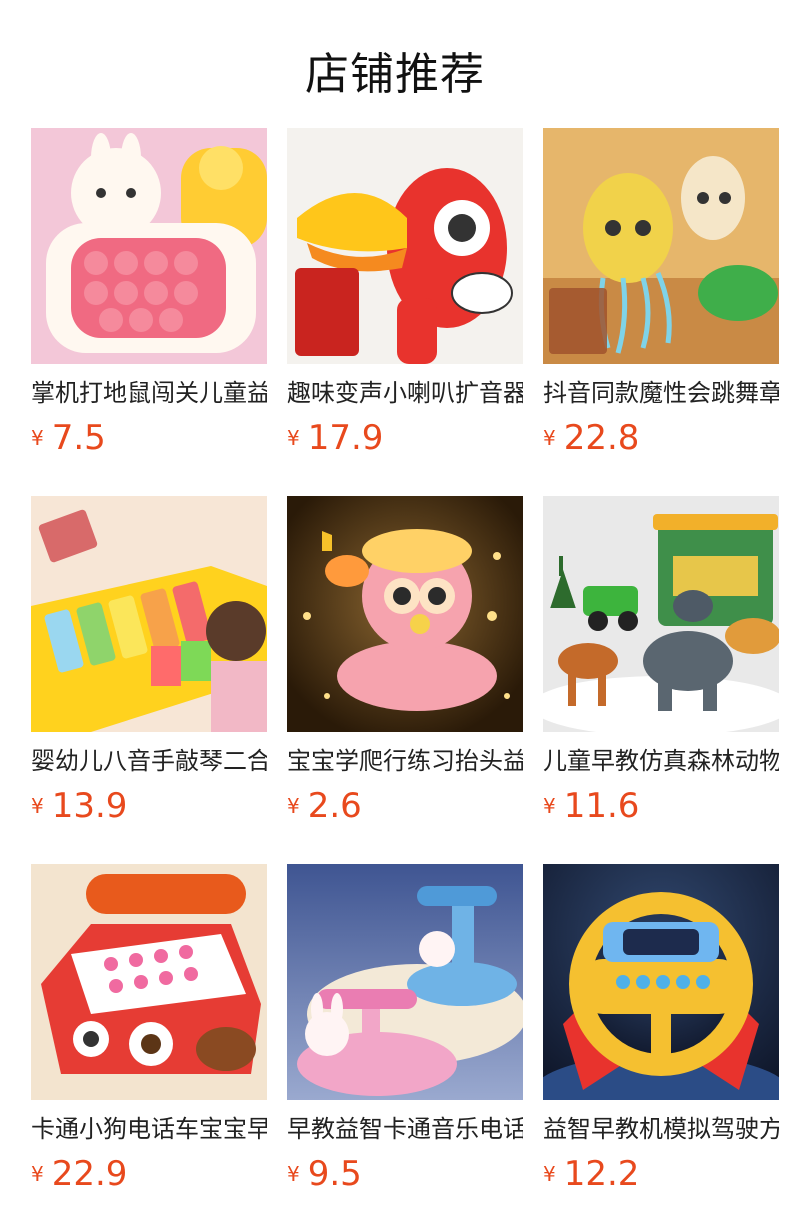 This screenshot has width=790, height=1232. I want to click on product-image-crawling-baby-toy, so click(405, 614).